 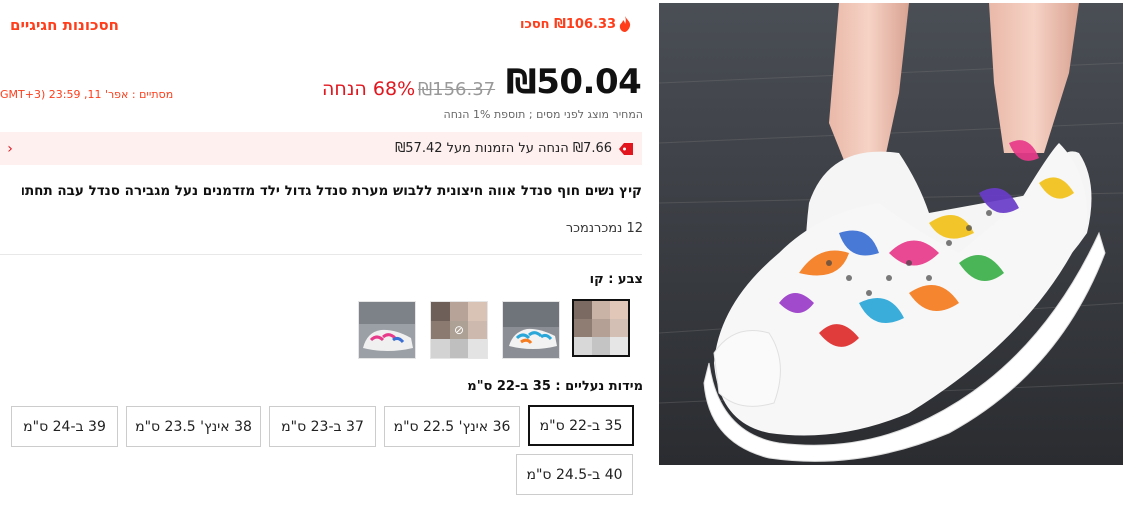 What do you see at coordinates (322, 426) in the screenshot?
I see `size-option-37: 37 ב-23 ס"מ` at bounding box center [322, 426].